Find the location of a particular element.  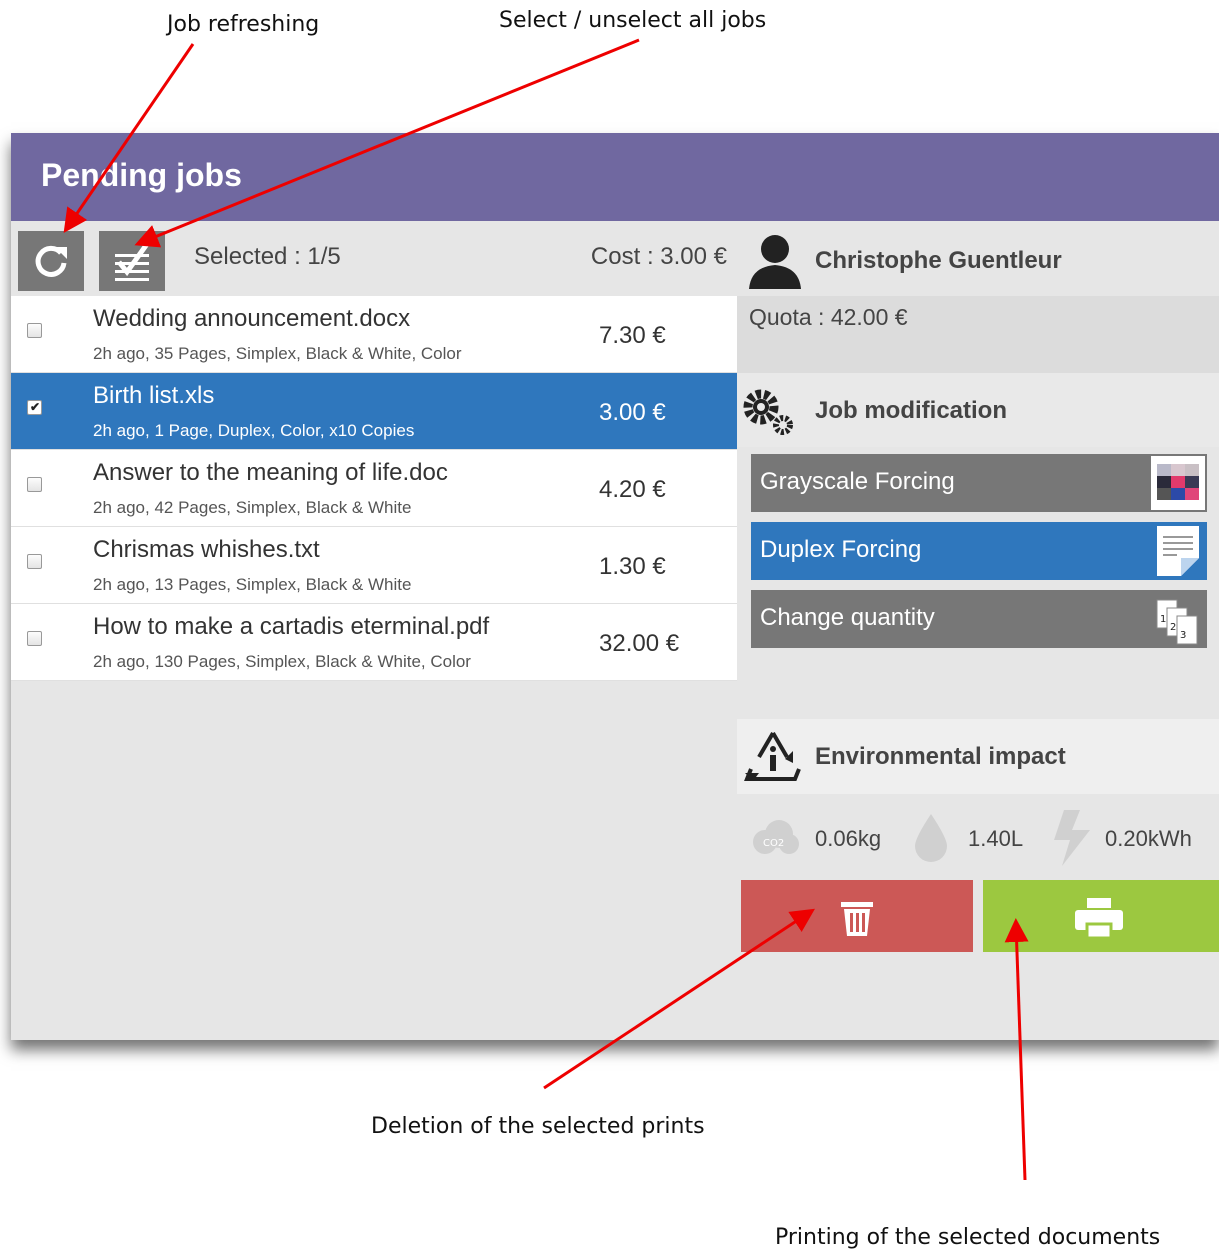

arrow-print is located at coordinates (1016, 1049).